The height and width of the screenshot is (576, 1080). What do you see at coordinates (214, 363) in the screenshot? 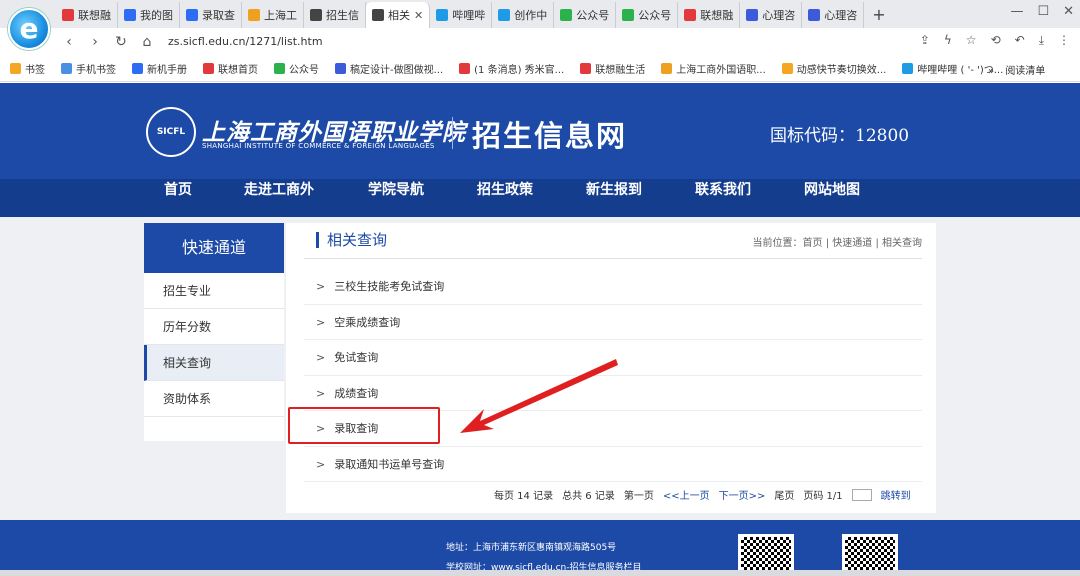
I see `sidebar-item: 相关查询` at bounding box center [214, 363].